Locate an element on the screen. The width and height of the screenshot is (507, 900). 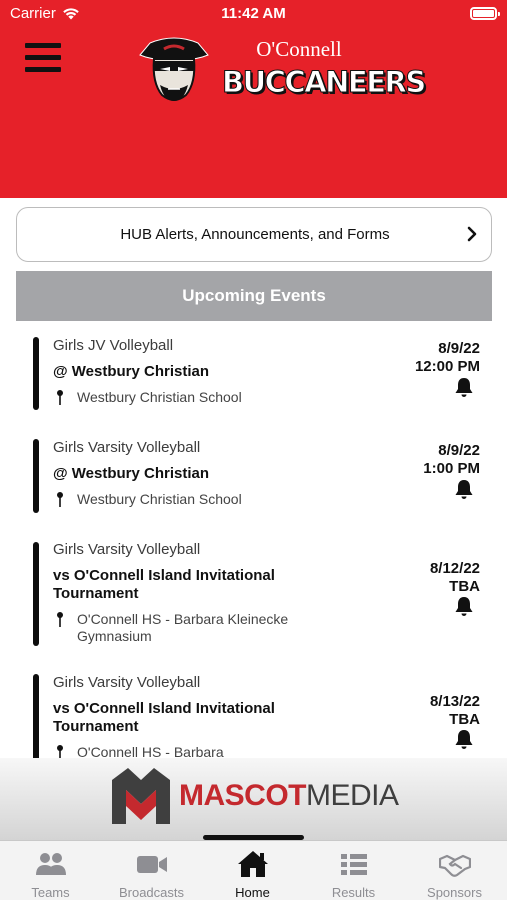
hub-alerts-button: HUB Alerts, Announcements, and Forms is located at coordinates (254, 234).